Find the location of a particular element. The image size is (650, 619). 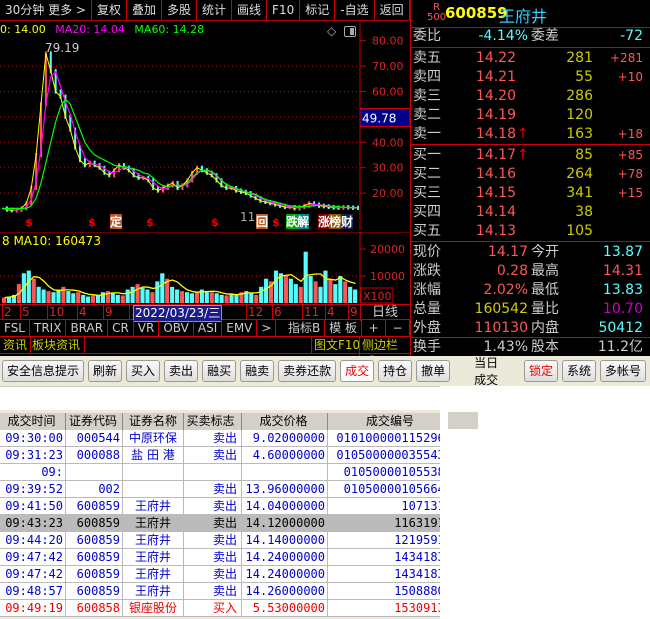

table-row: 09:47:42 600859 王府井 卖出 14.24000000 14341837 is located at coordinates (227, 574).